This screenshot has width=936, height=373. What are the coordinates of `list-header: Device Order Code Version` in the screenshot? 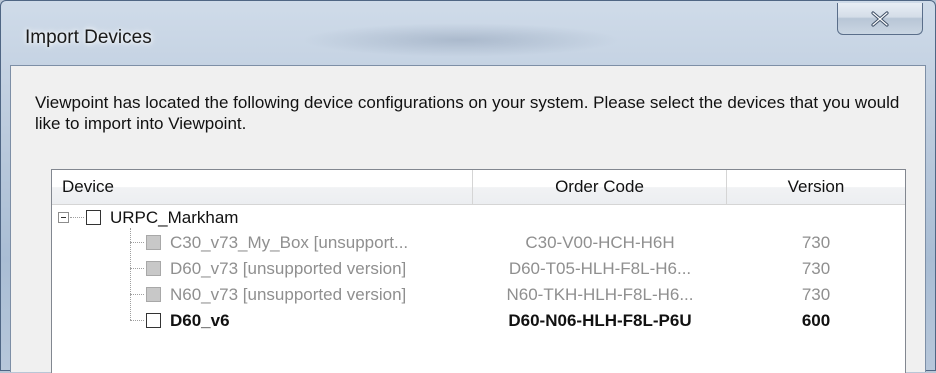 It's located at (478, 187).